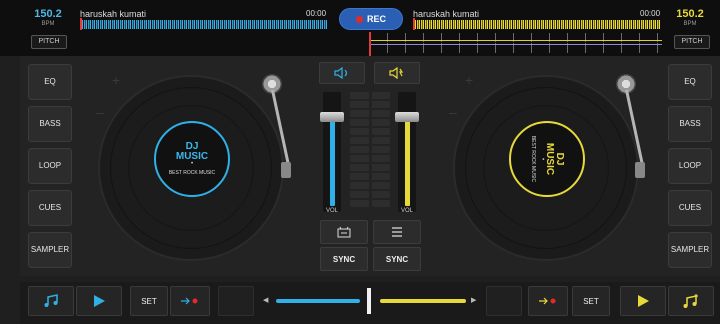 Image resolution: width=720 pixels, height=324 pixels. What do you see at coordinates (331, 211) in the screenshot?
I see `deck-a-vol-label: VOL` at bounding box center [331, 211].